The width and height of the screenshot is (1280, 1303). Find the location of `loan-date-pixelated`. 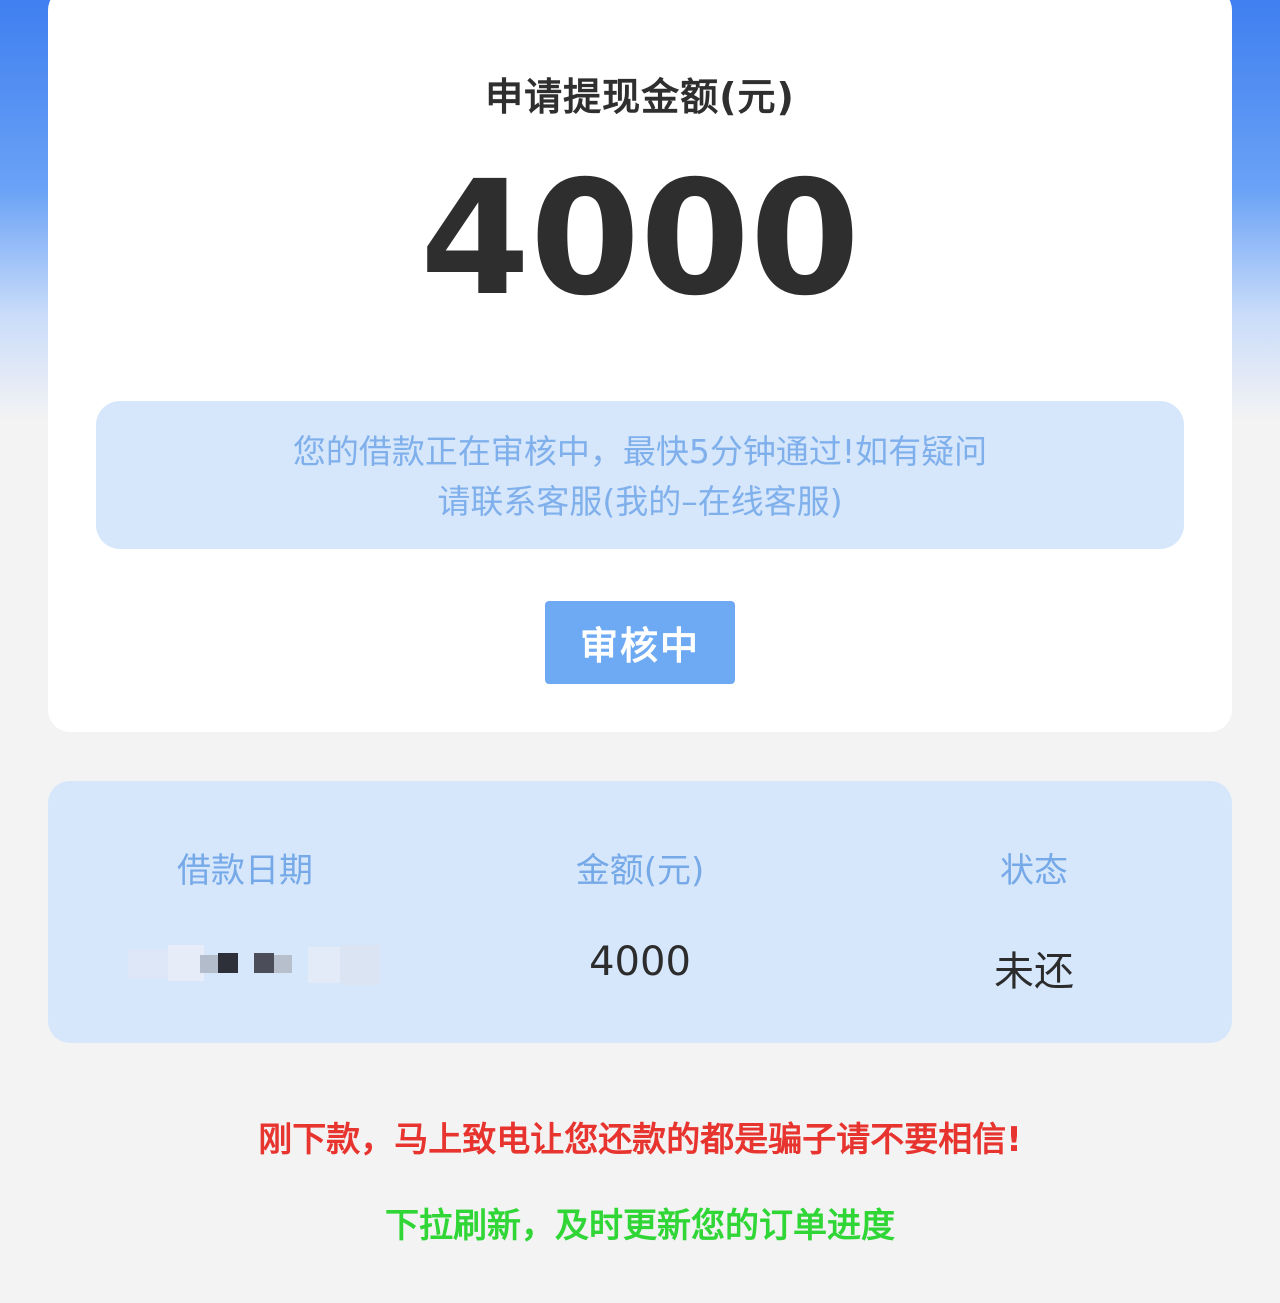

loan-date-pixelated is located at coordinates (255, 968).